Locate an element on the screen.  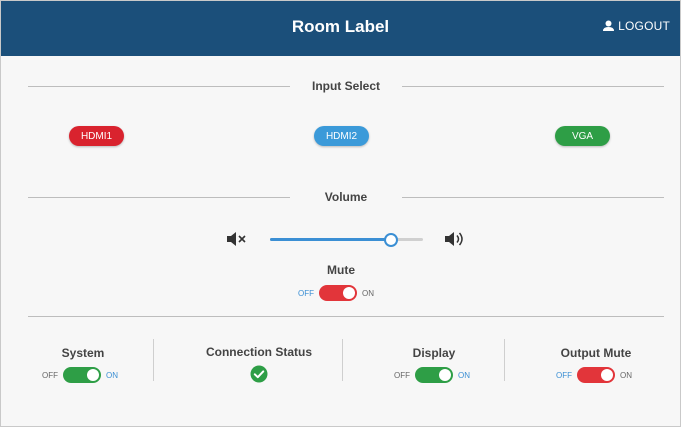
volume-mute-icon is located at coordinates (237, 239).